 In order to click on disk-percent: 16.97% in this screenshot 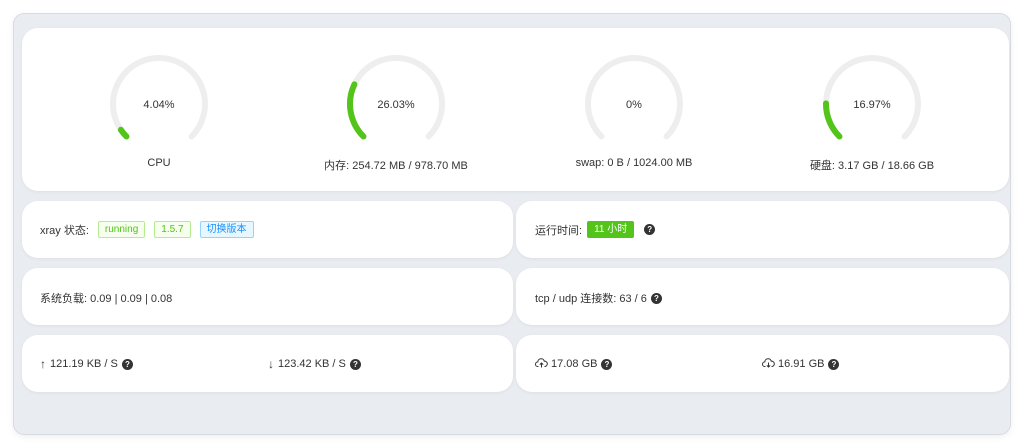, I will do `click(872, 105)`.